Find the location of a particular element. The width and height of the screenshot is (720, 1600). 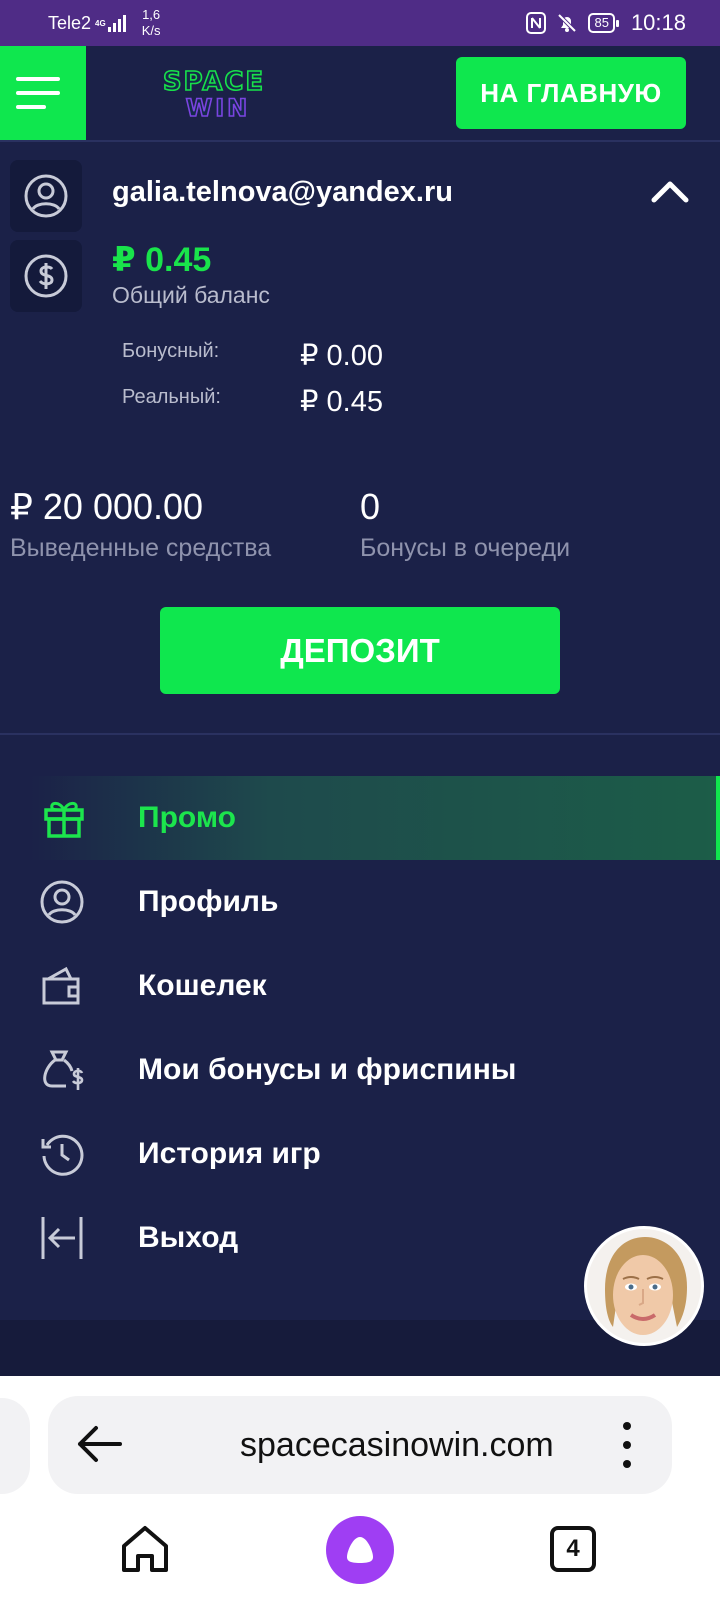

bonus-balance-value: ₽ 0.00 is located at coordinates (341, 356).